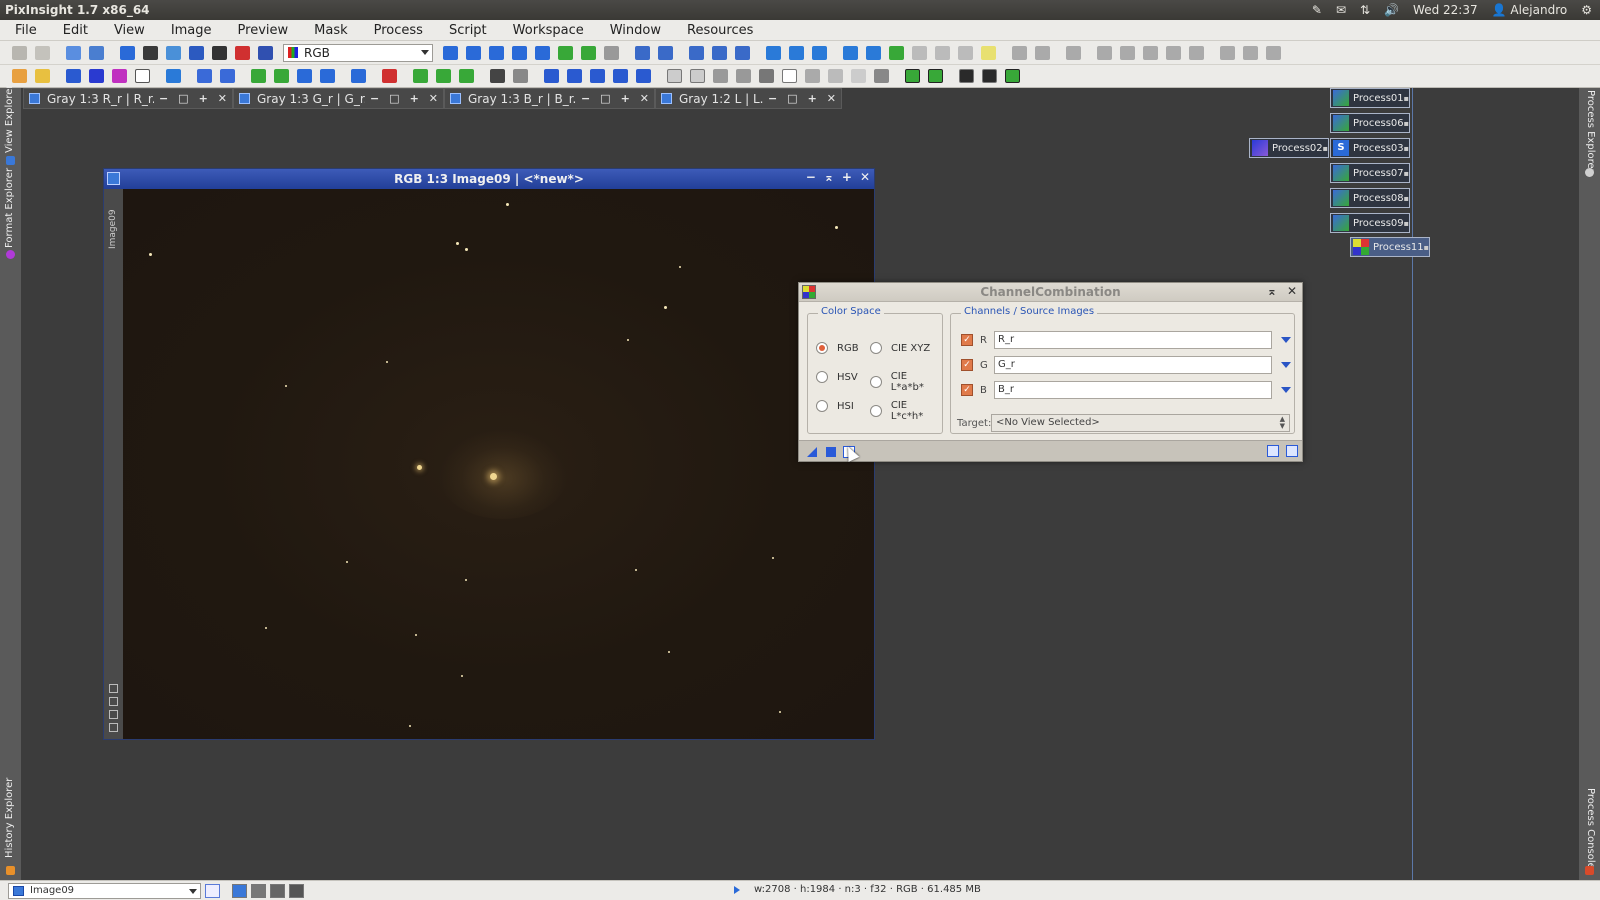 This screenshot has width=1600, height=900. I want to click on new-image-icon, so click(73, 52).